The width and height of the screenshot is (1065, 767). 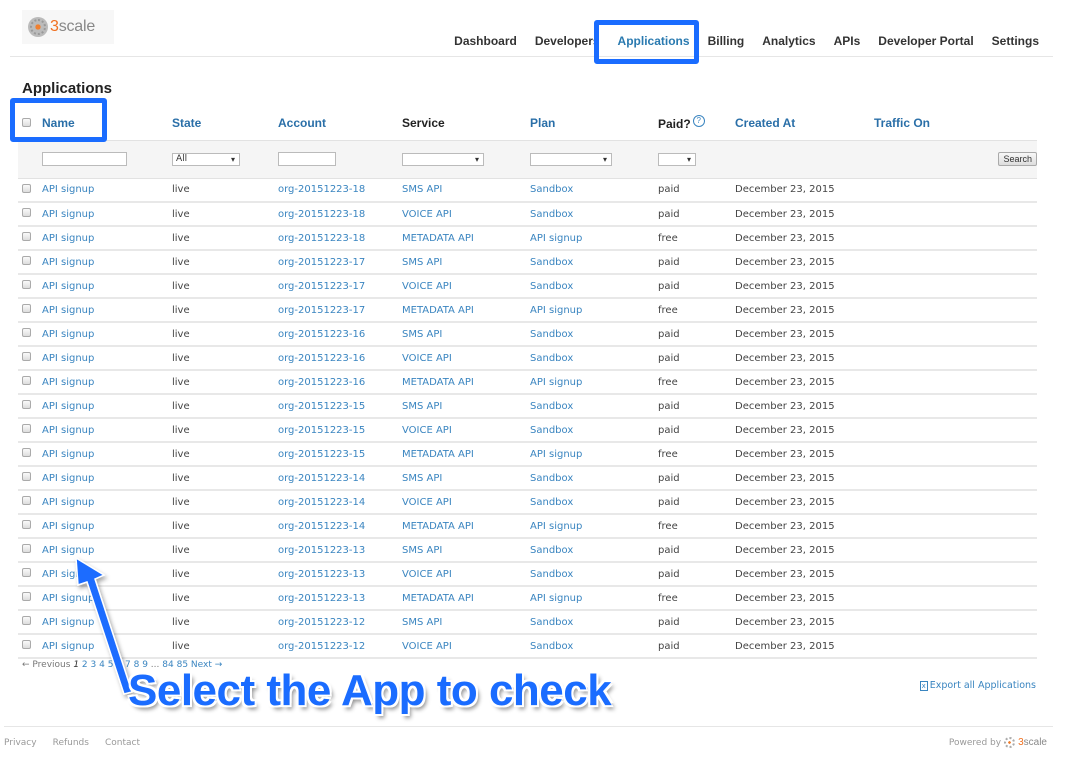 What do you see at coordinates (677, 159) in the screenshot?
I see `paid-filter-select` at bounding box center [677, 159].